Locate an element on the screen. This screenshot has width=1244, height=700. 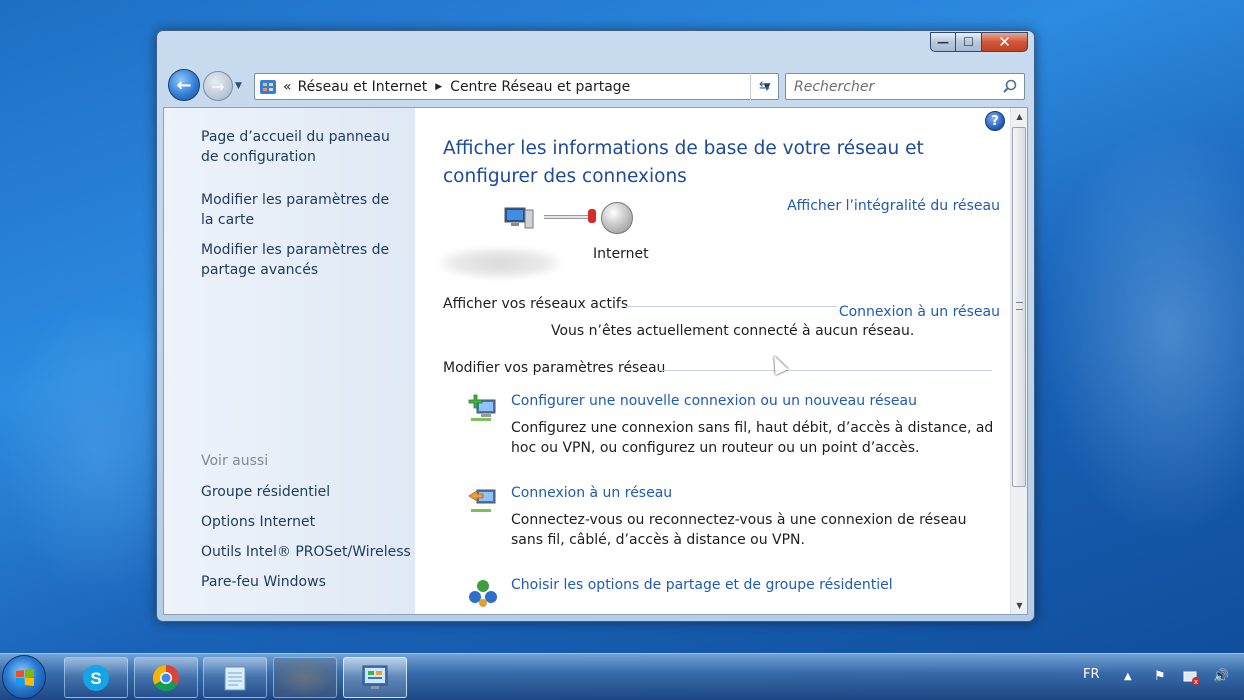
skype-icon: S is located at coordinates (96, 678).